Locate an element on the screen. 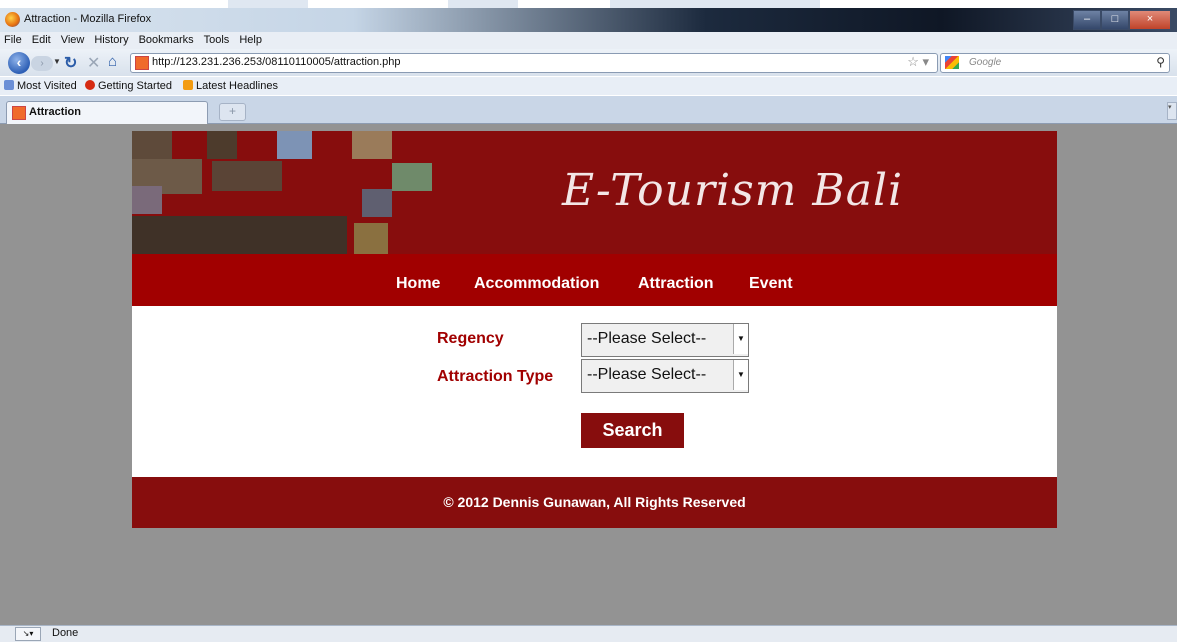  minimize-button: – is located at coordinates (1087, 20).